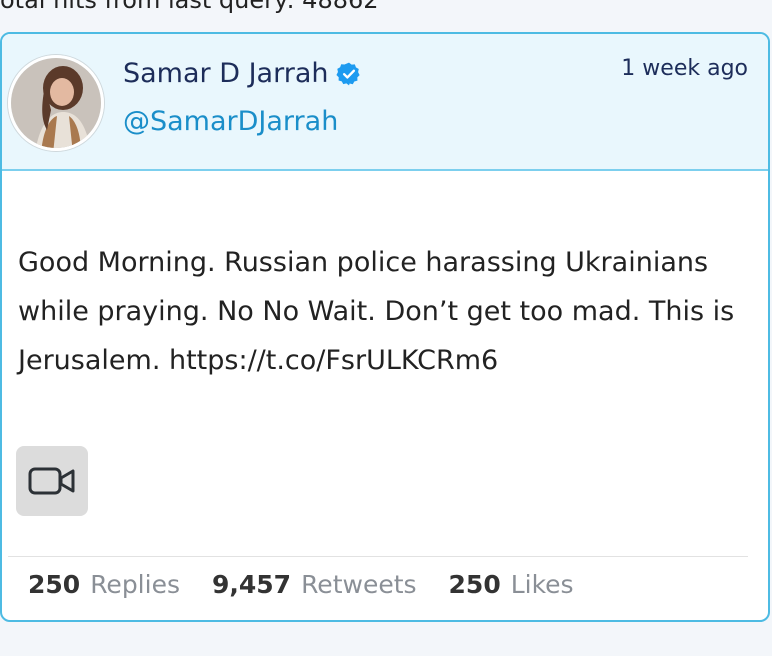 The height and width of the screenshot is (656, 772). I want to click on likes-stat: 250 Likes, so click(511, 584).